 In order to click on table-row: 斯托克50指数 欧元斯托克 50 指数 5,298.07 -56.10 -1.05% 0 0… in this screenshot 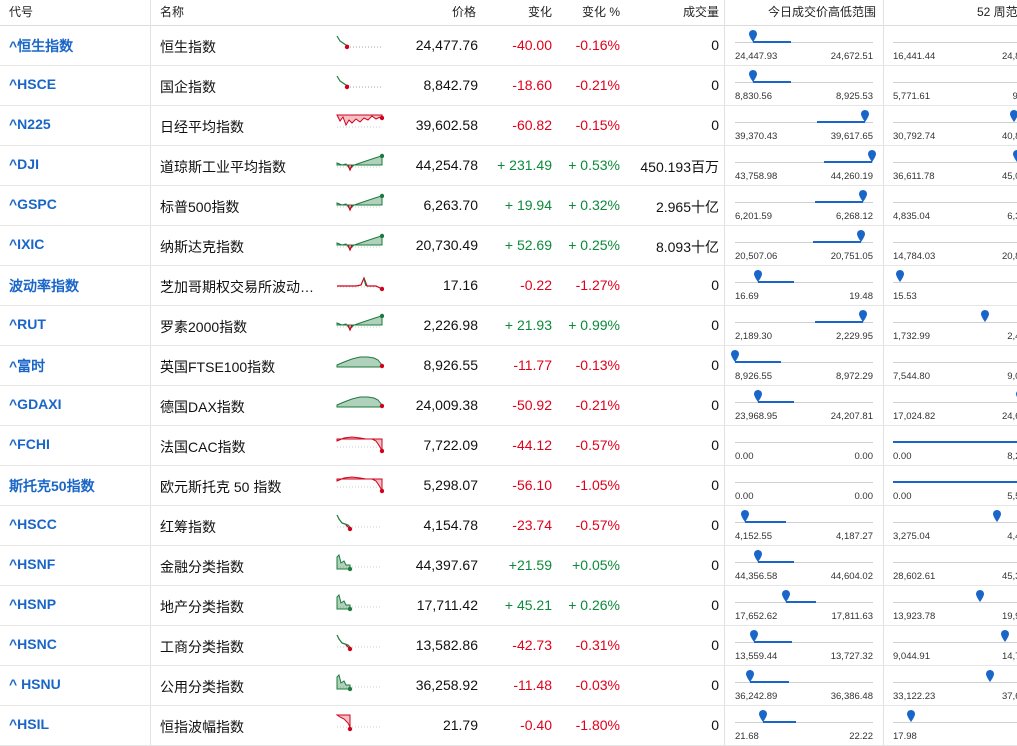, I will do `click(508, 485)`.